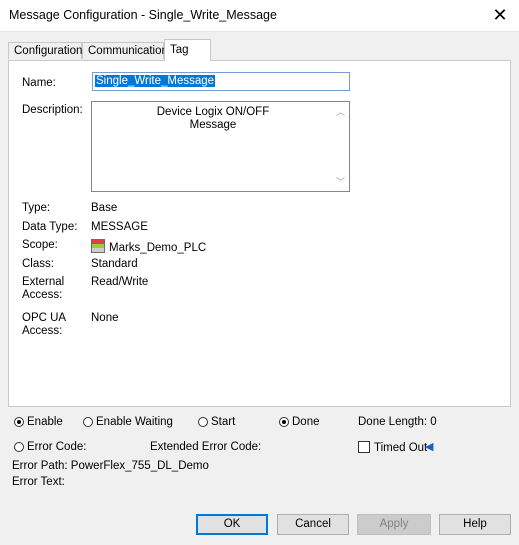 Image resolution: width=519 pixels, height=545 pixels. Describe the element at coordinates (187, 50) in the screenshot. I see `tab-tag: Tag` at that location.